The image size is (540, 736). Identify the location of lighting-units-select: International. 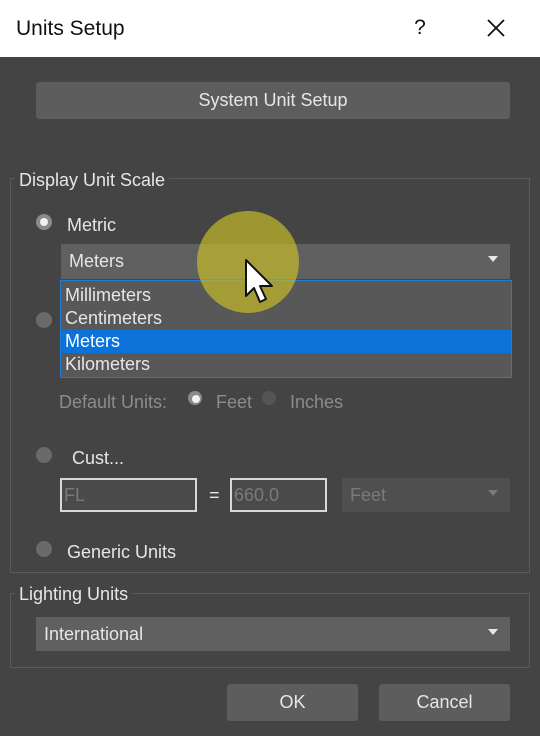
(273, 634).